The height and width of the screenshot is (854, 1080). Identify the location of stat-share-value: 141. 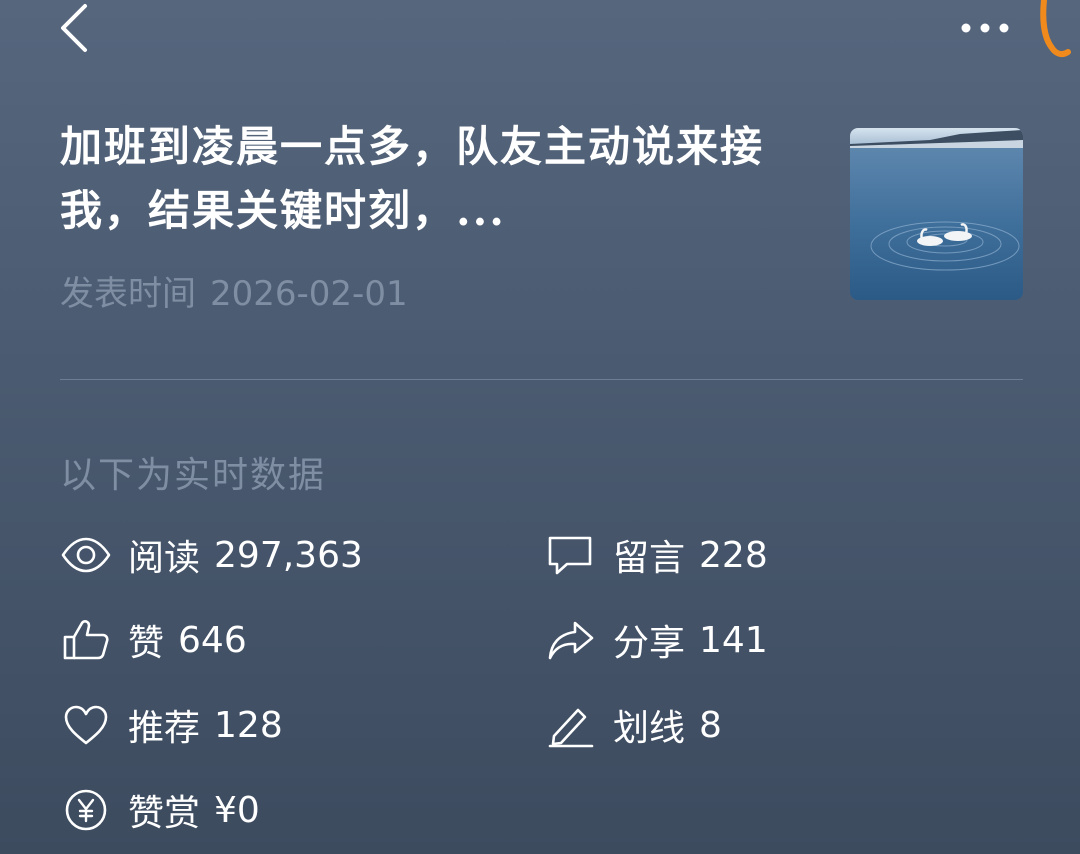
(733, 640).